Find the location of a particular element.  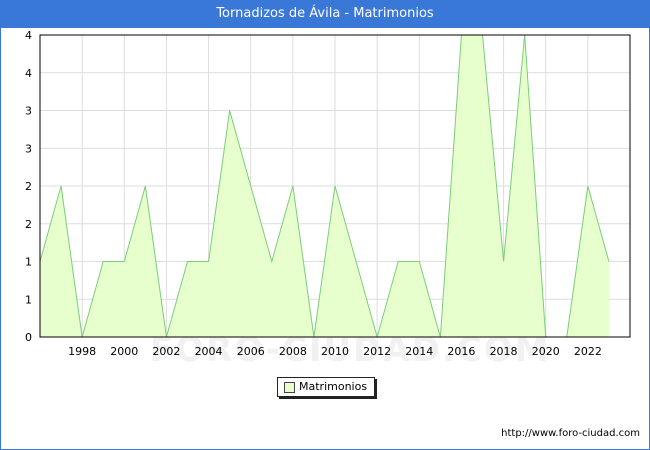

x-tick-label: 2022 is located at coordinates (588, 351).